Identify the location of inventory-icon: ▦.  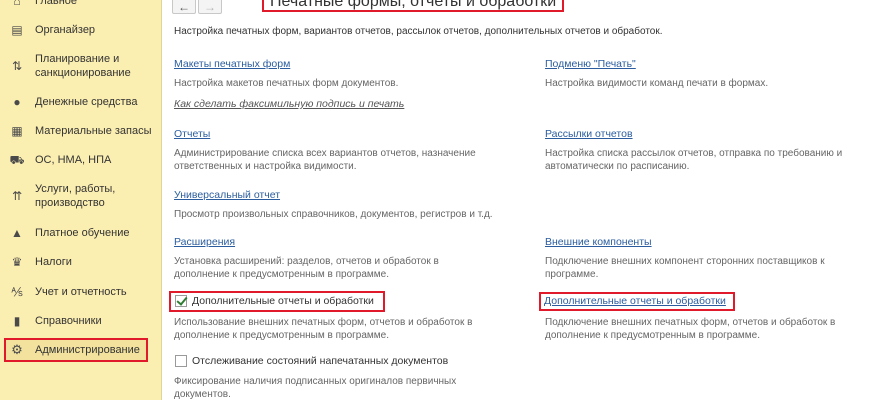
(17, 131).